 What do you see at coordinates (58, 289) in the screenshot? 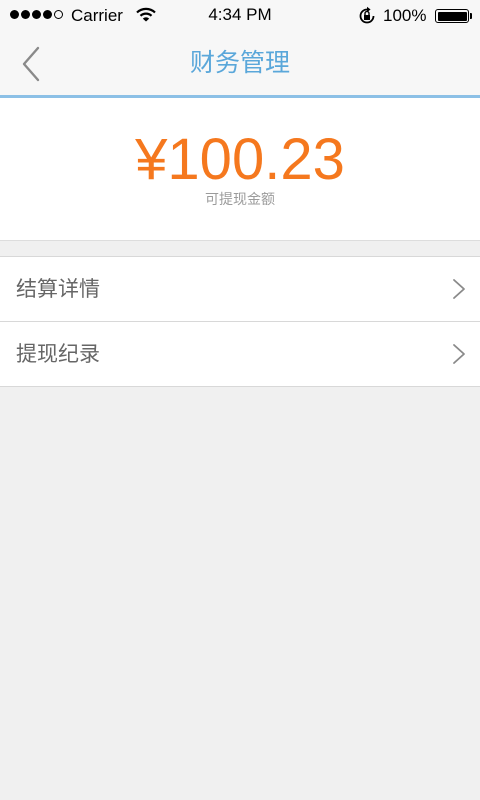
I see `menu-item-label: 结算详情` at bounding box center [58, 289].